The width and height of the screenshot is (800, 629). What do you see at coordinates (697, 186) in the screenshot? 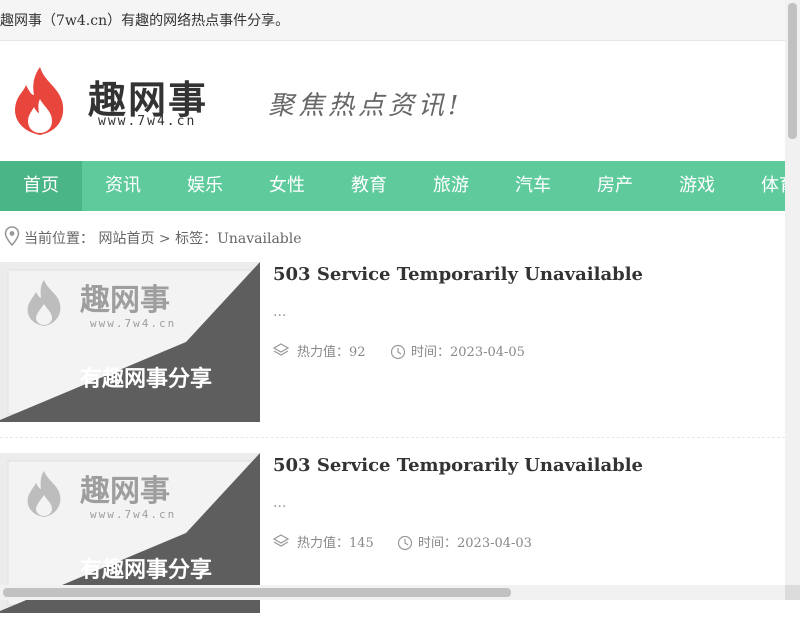
I see `nav-item-games: 游戏` at bounding box center [697, 186].